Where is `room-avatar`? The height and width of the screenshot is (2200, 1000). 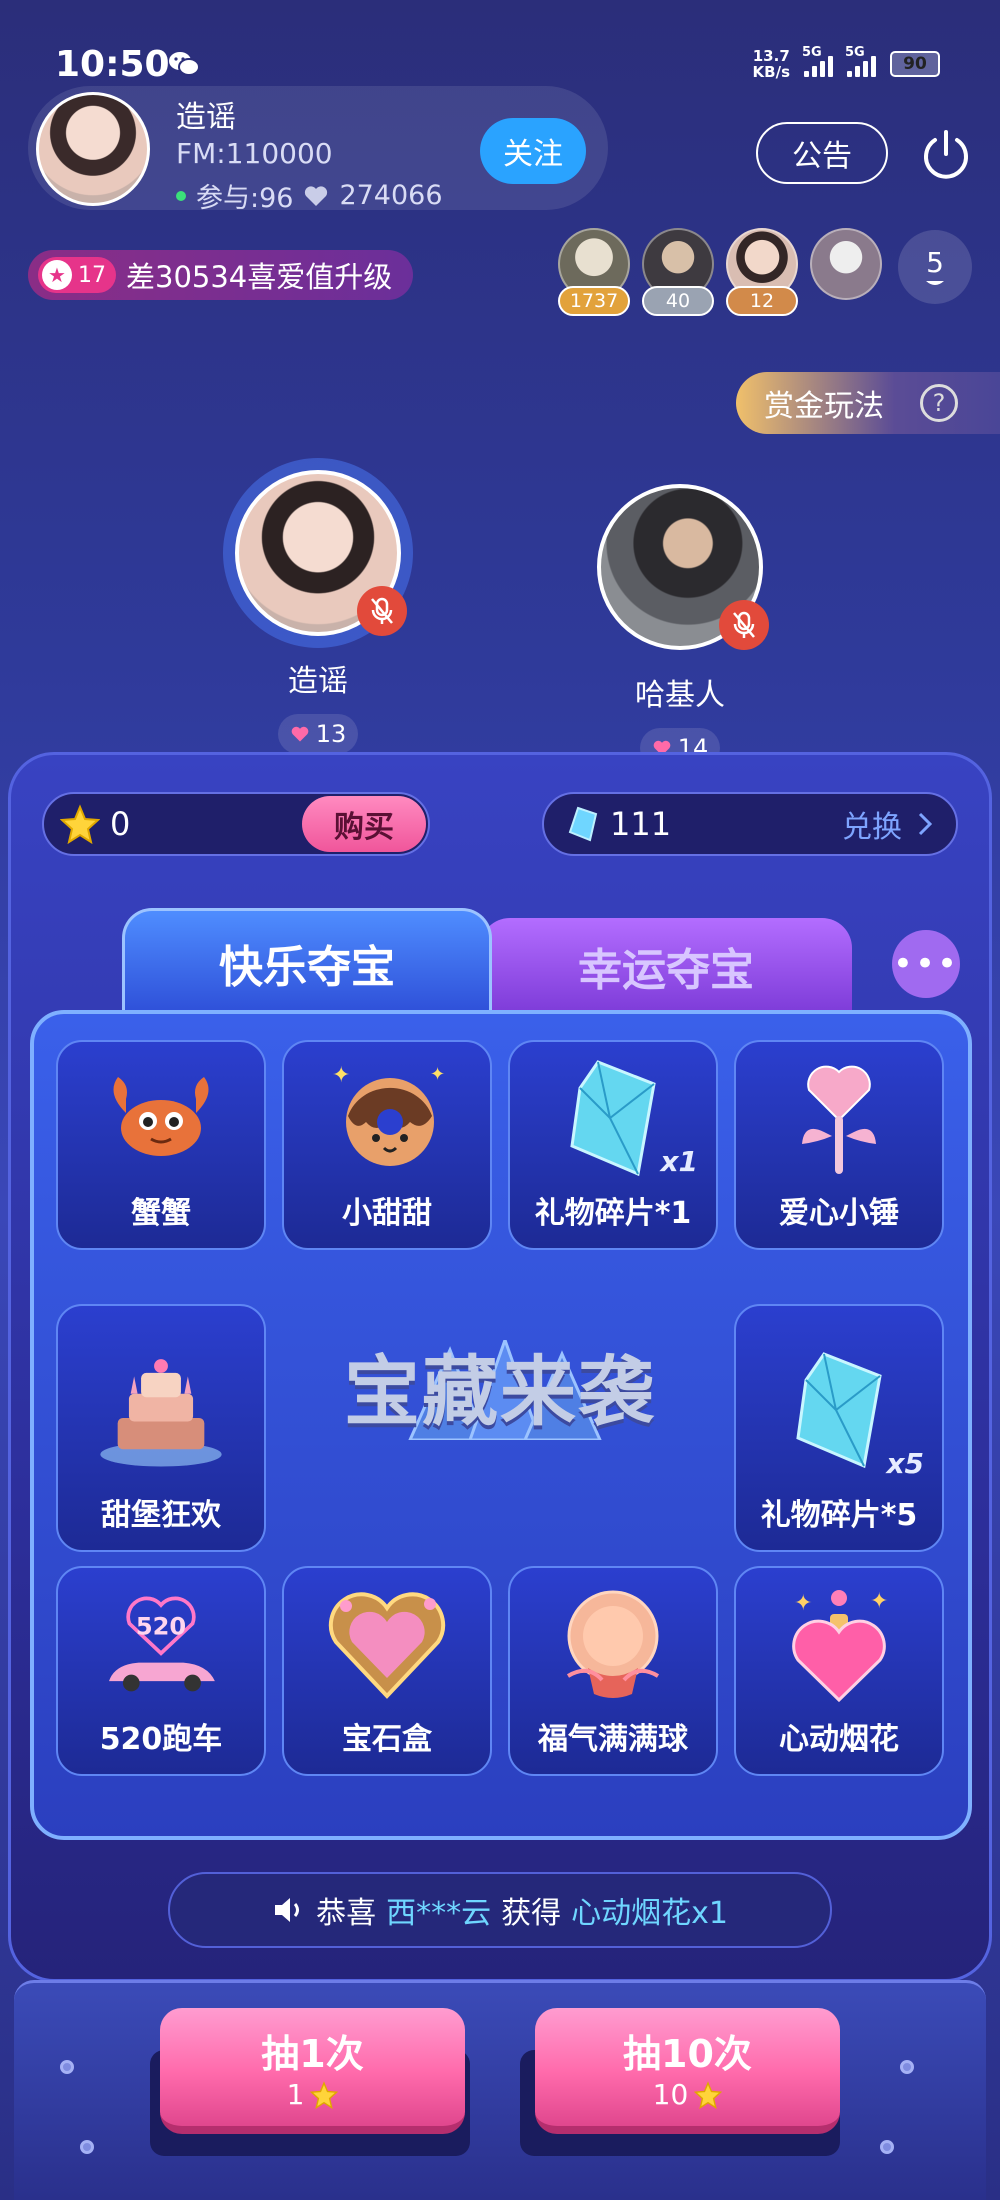
room-avatar is located at coordinates (93, 149).